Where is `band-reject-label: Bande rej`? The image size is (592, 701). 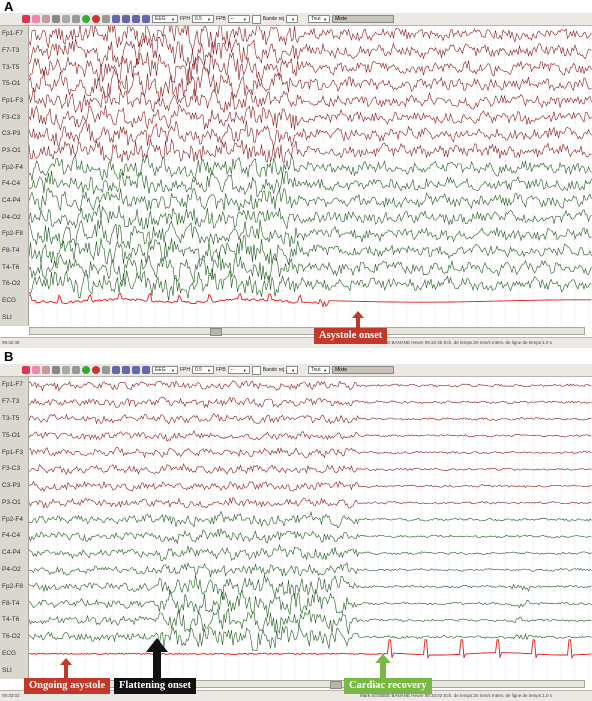 band-reject-label: Bande rej is located at coordinates (273, 370).